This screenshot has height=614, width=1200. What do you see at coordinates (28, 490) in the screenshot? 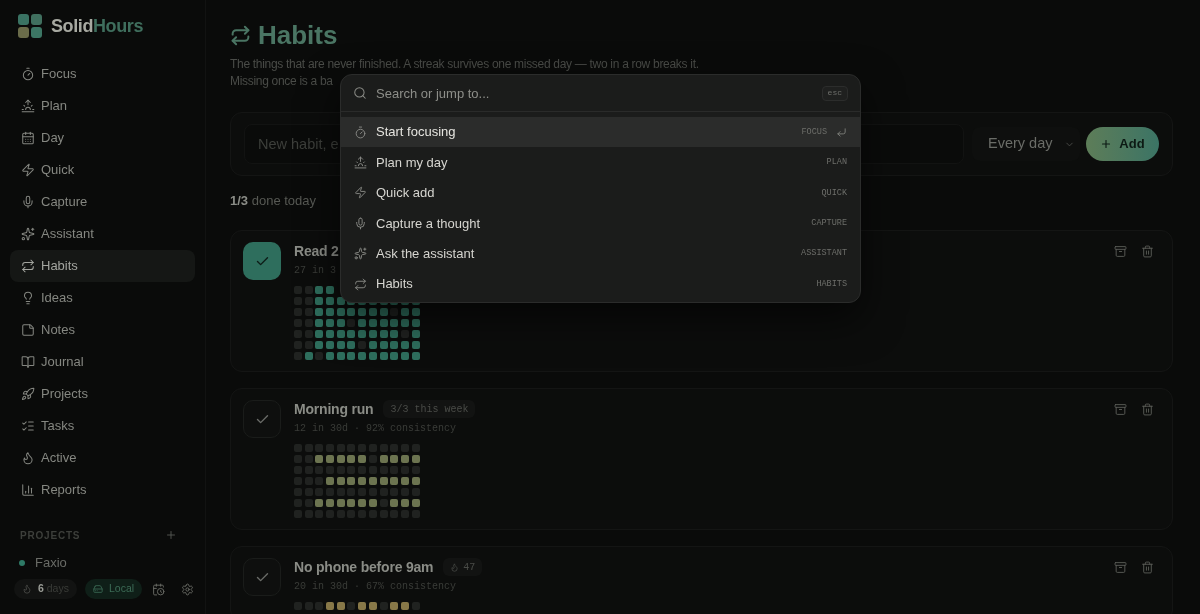
I see `bar-chart-icon` at bounding box center [28, 490].